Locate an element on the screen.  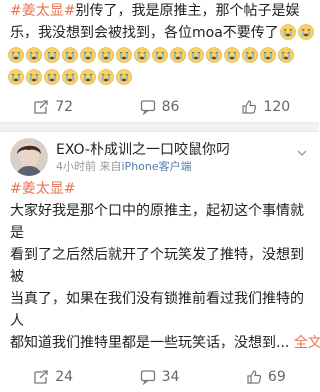
avatar-image is located at coordinates (29, 157).